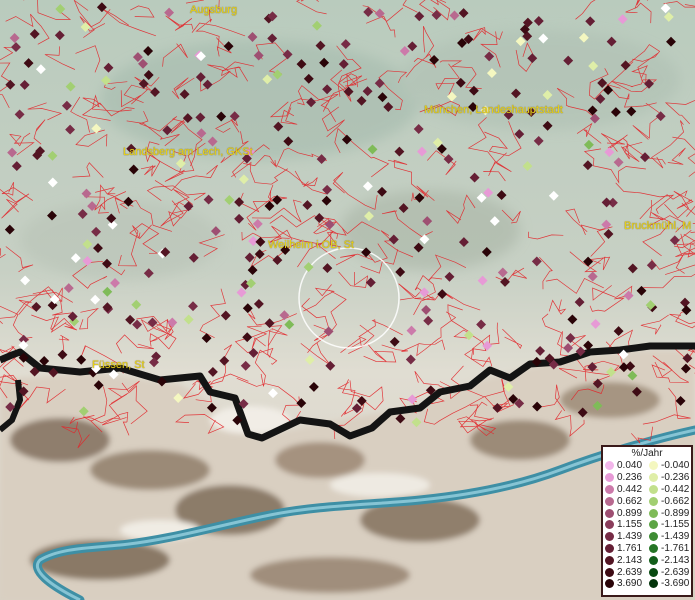 This screenshot has width=695, height=600. What do you see at coordinates (630, 489) in the screenshot?
I see `legend-value: 0.442` at bounding box center [630, 489].